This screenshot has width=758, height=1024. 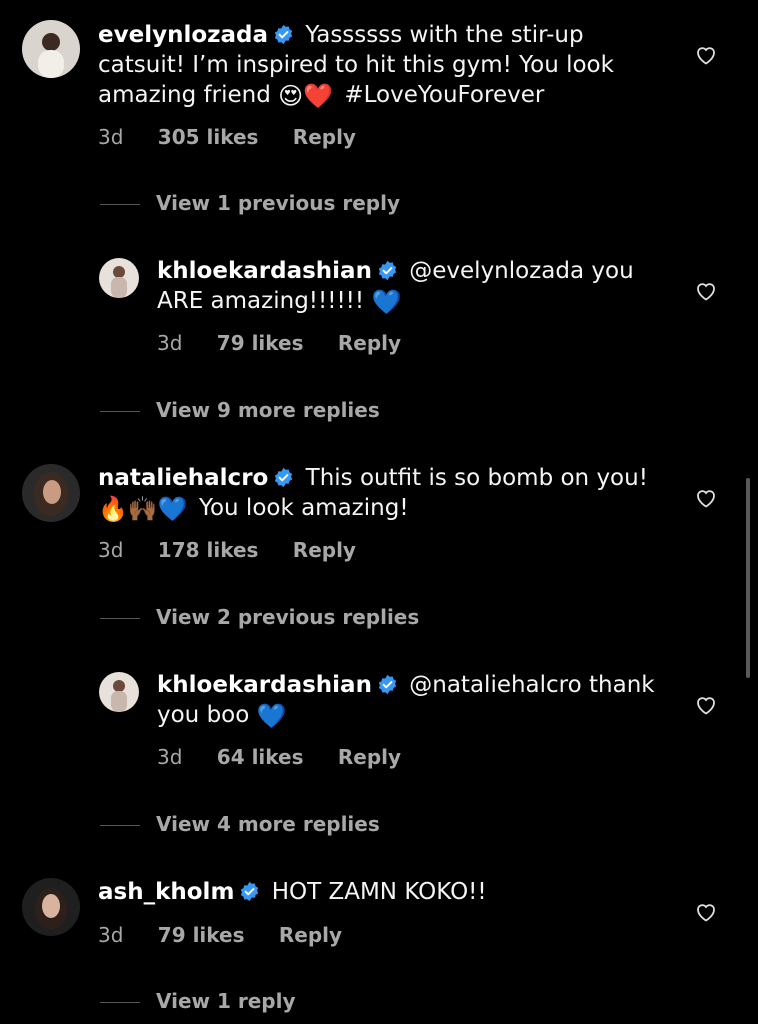 I want to click on view-replies-label: View 1 previous reply, so click(x=278, y=203).